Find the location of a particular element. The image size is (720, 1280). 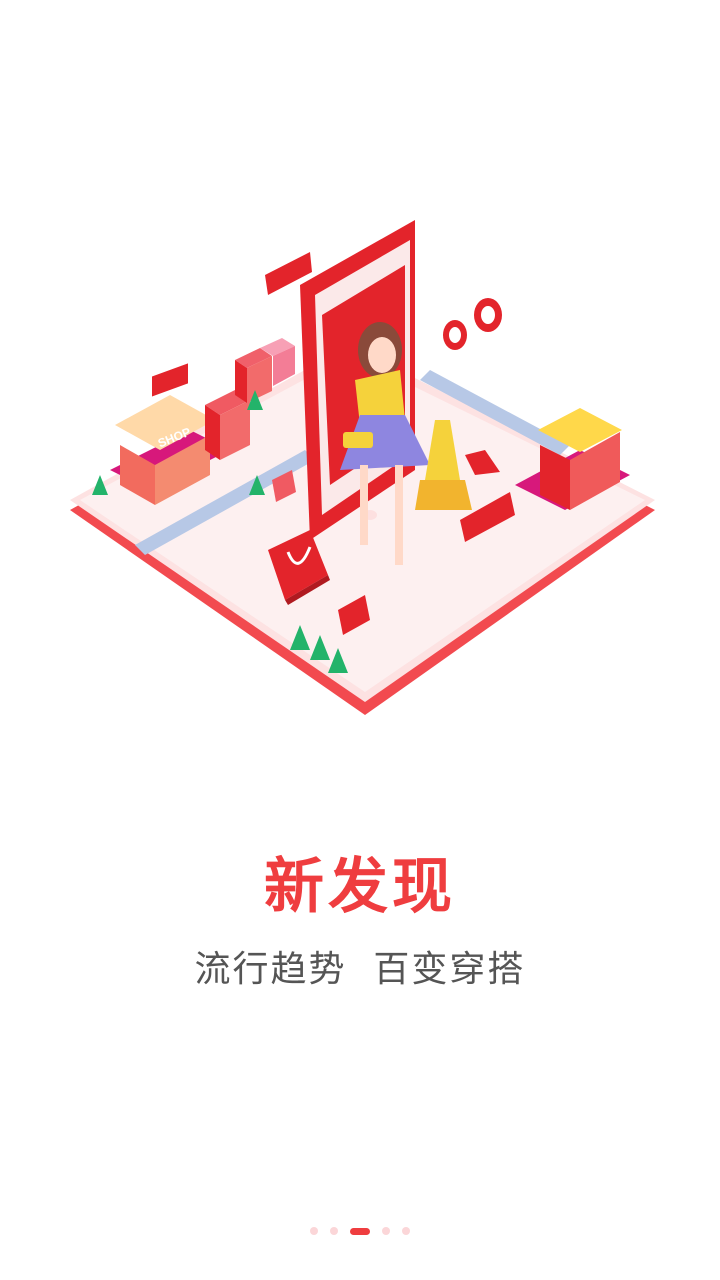

page-indicator is located at coordinates (360, 1231).